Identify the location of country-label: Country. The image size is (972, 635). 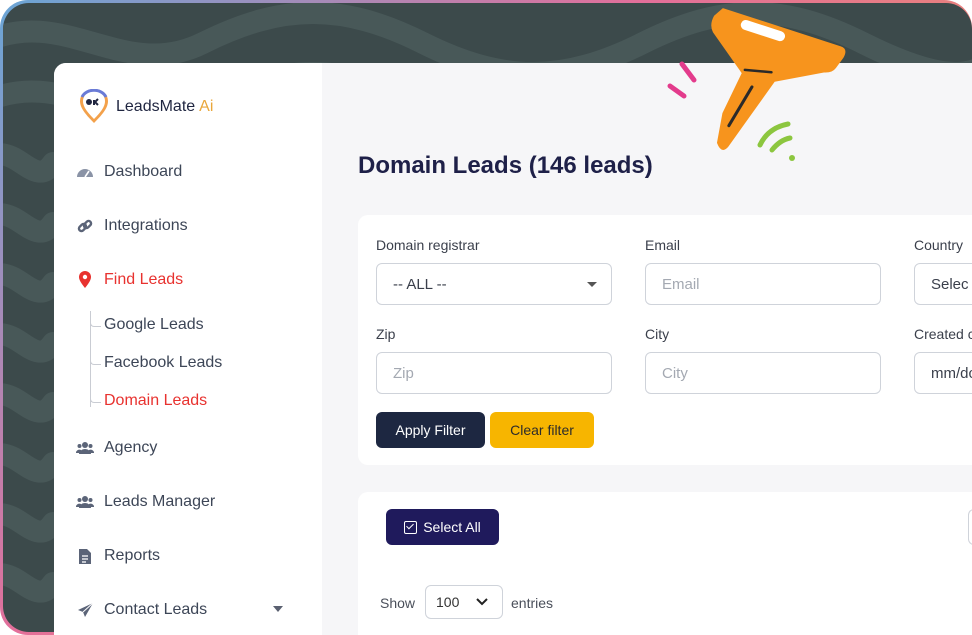
(939, 245).